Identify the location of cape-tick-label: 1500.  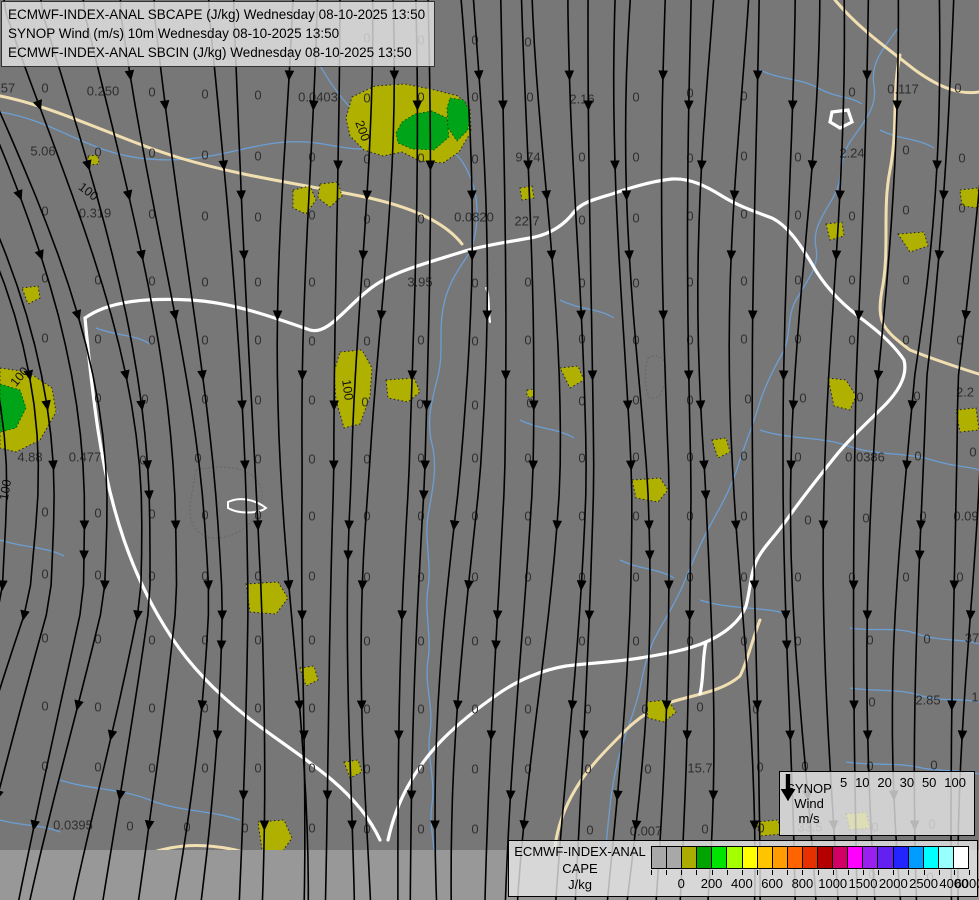
(863, 883).